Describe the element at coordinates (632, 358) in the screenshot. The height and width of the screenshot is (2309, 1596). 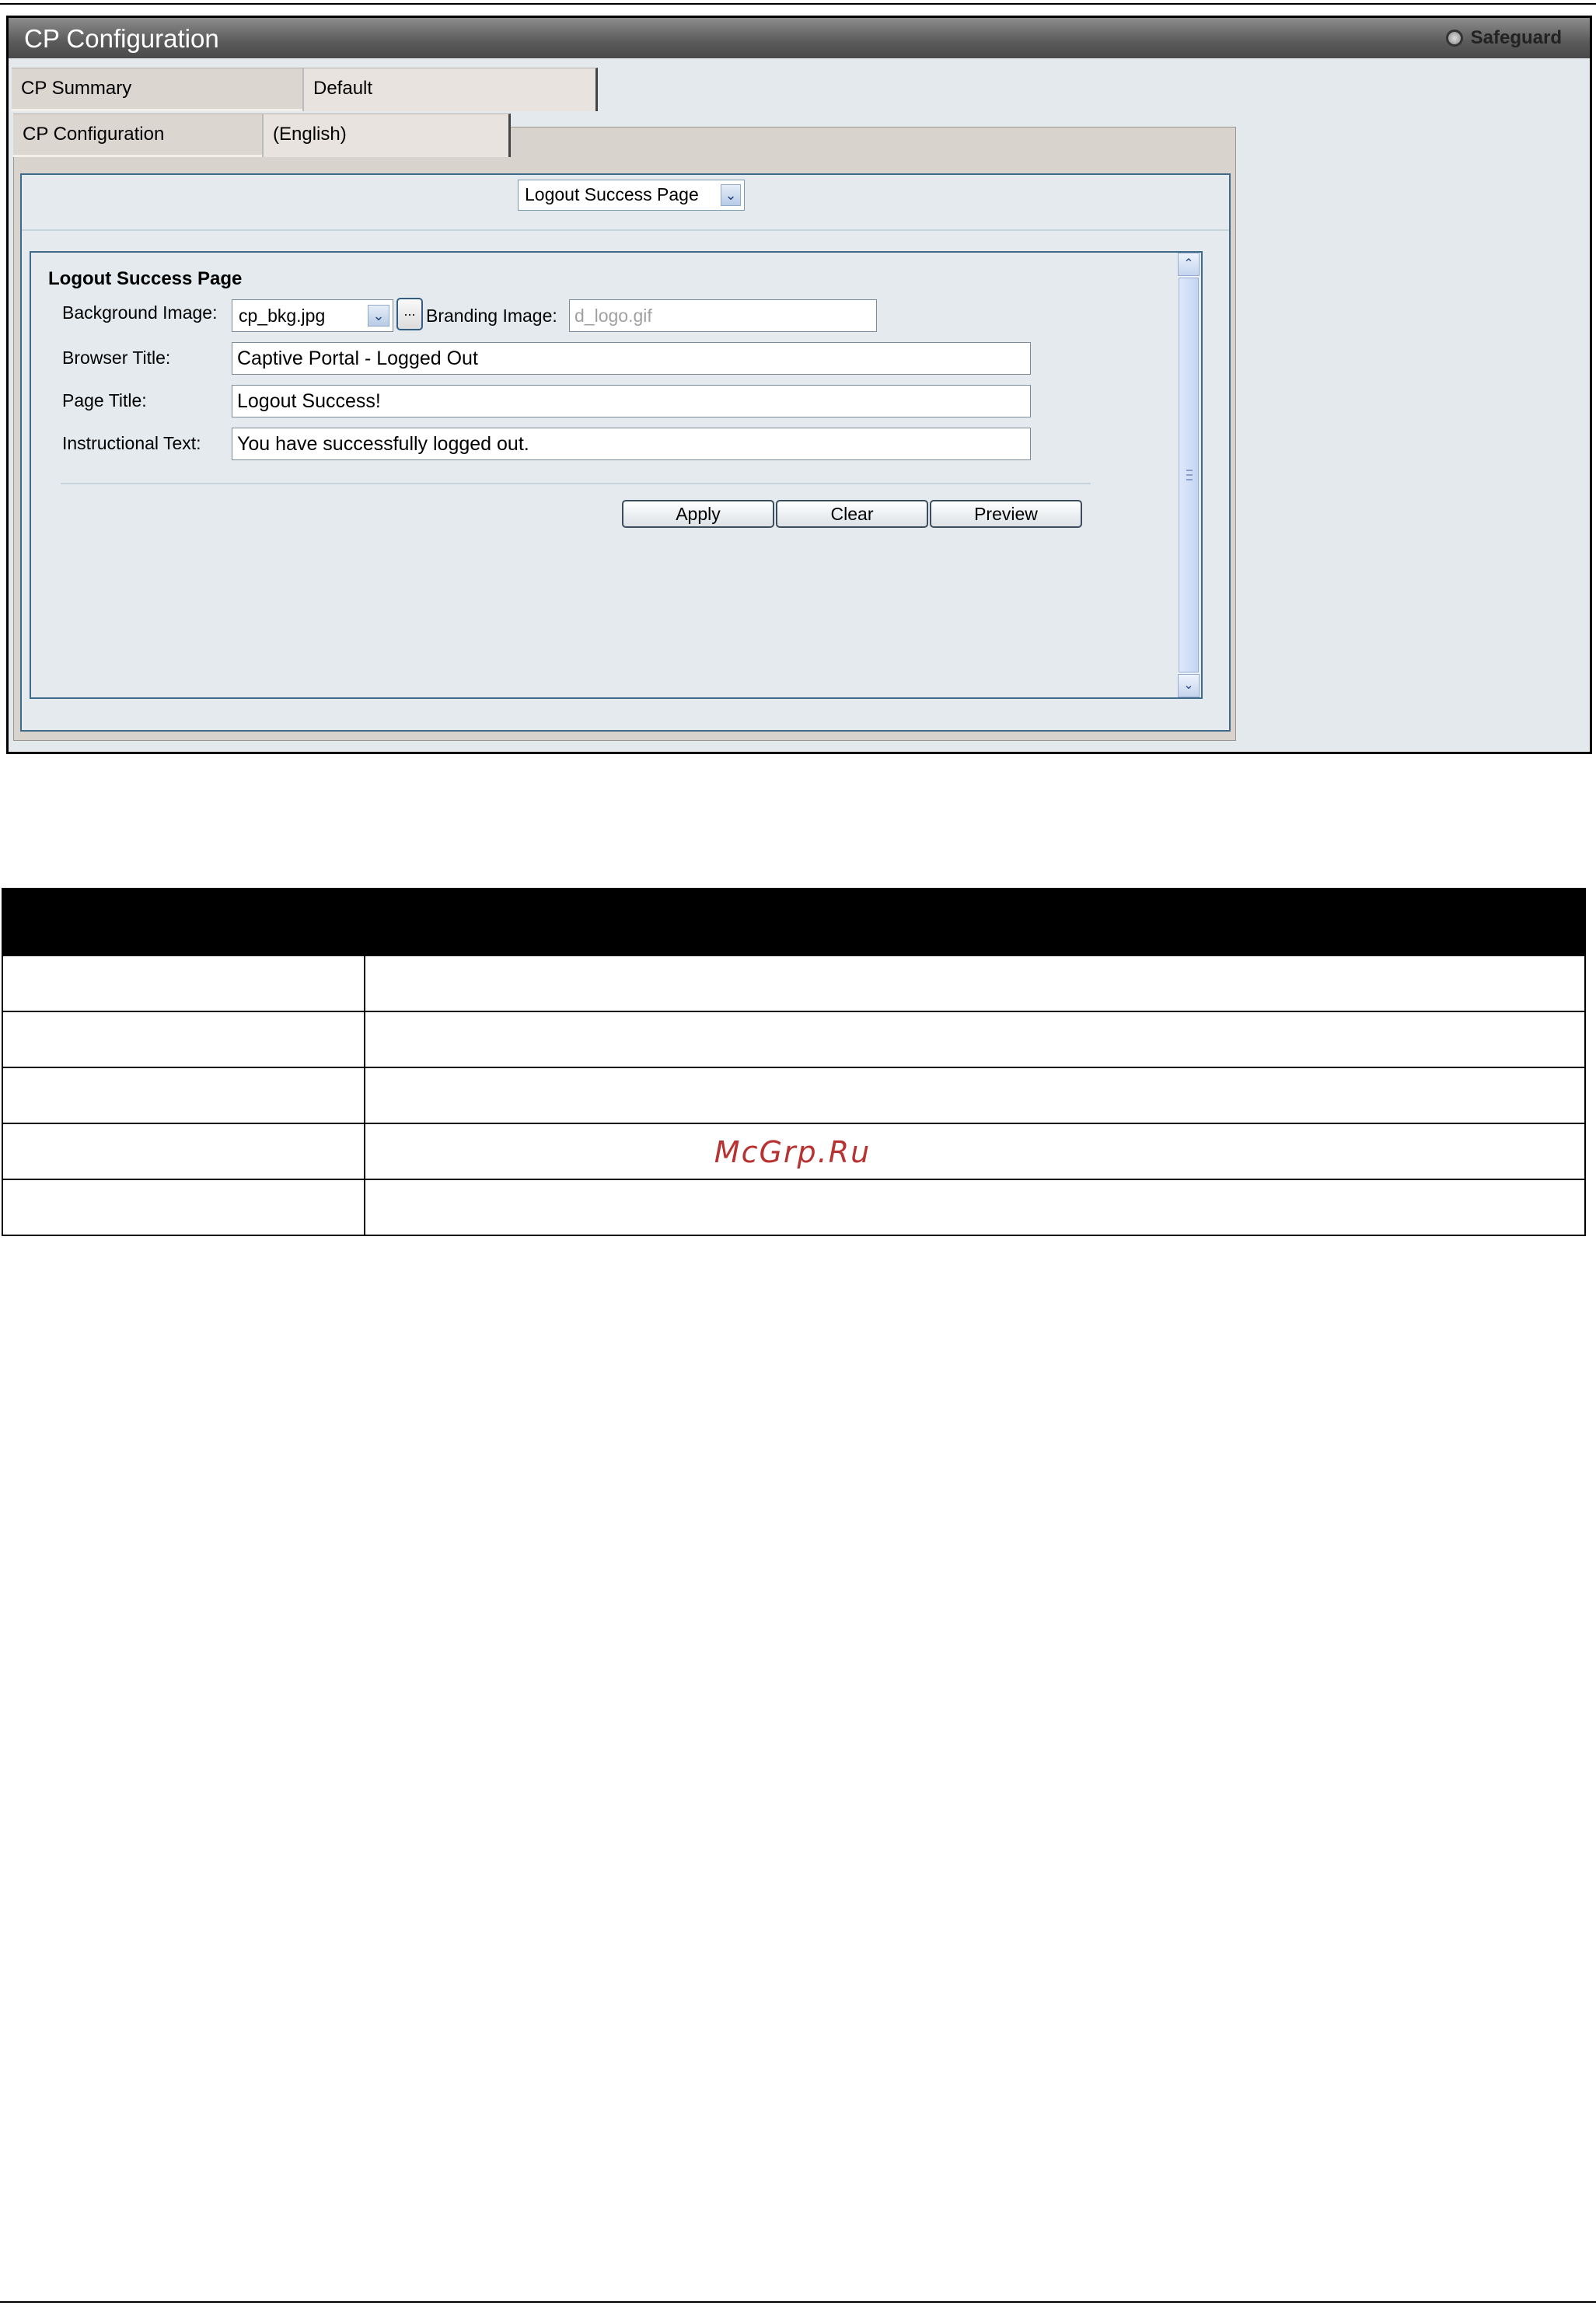
I see `browser-title-input: Captive Portal - Logged Out` at that location.